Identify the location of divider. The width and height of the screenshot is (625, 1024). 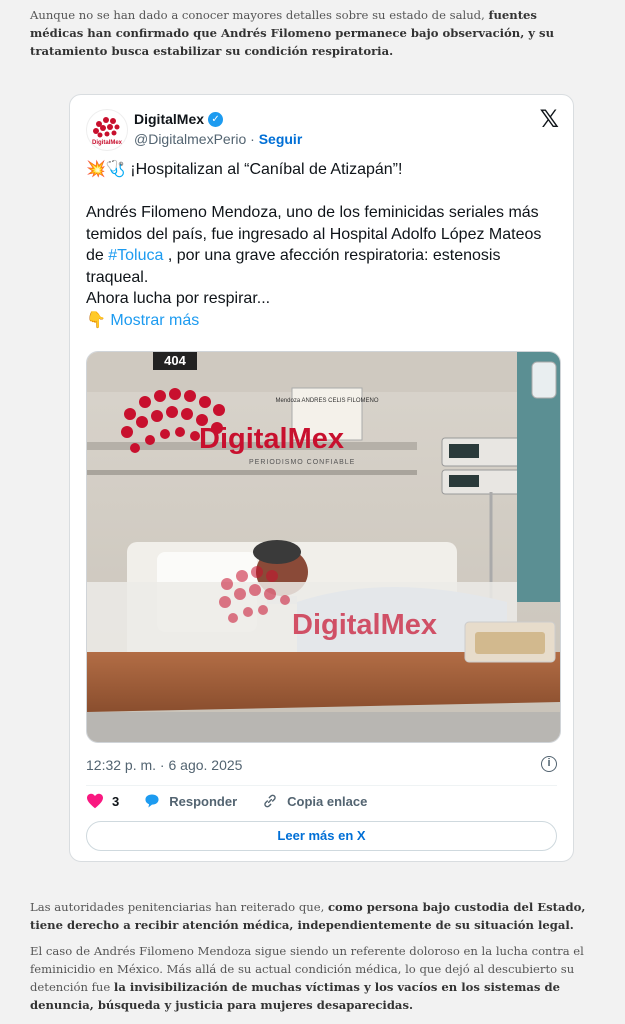
(321, 785).